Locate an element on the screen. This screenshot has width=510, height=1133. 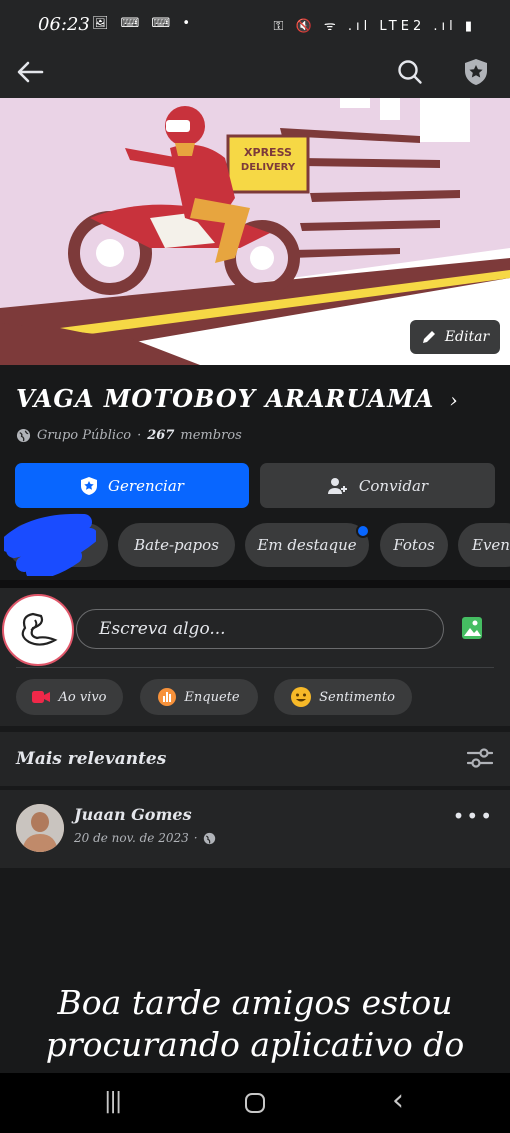
members-count: 267 is located at coordinates (160, 435).